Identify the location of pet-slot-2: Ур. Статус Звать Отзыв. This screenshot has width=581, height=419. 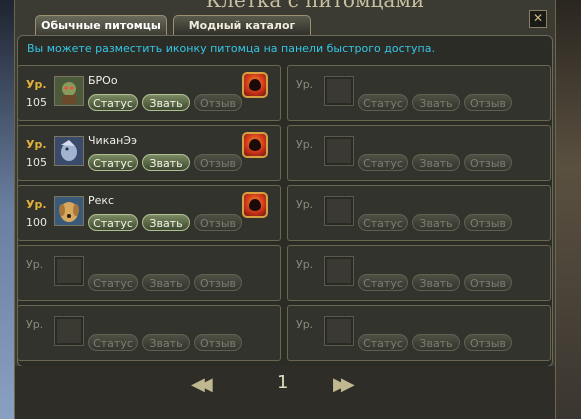
(419, 93).